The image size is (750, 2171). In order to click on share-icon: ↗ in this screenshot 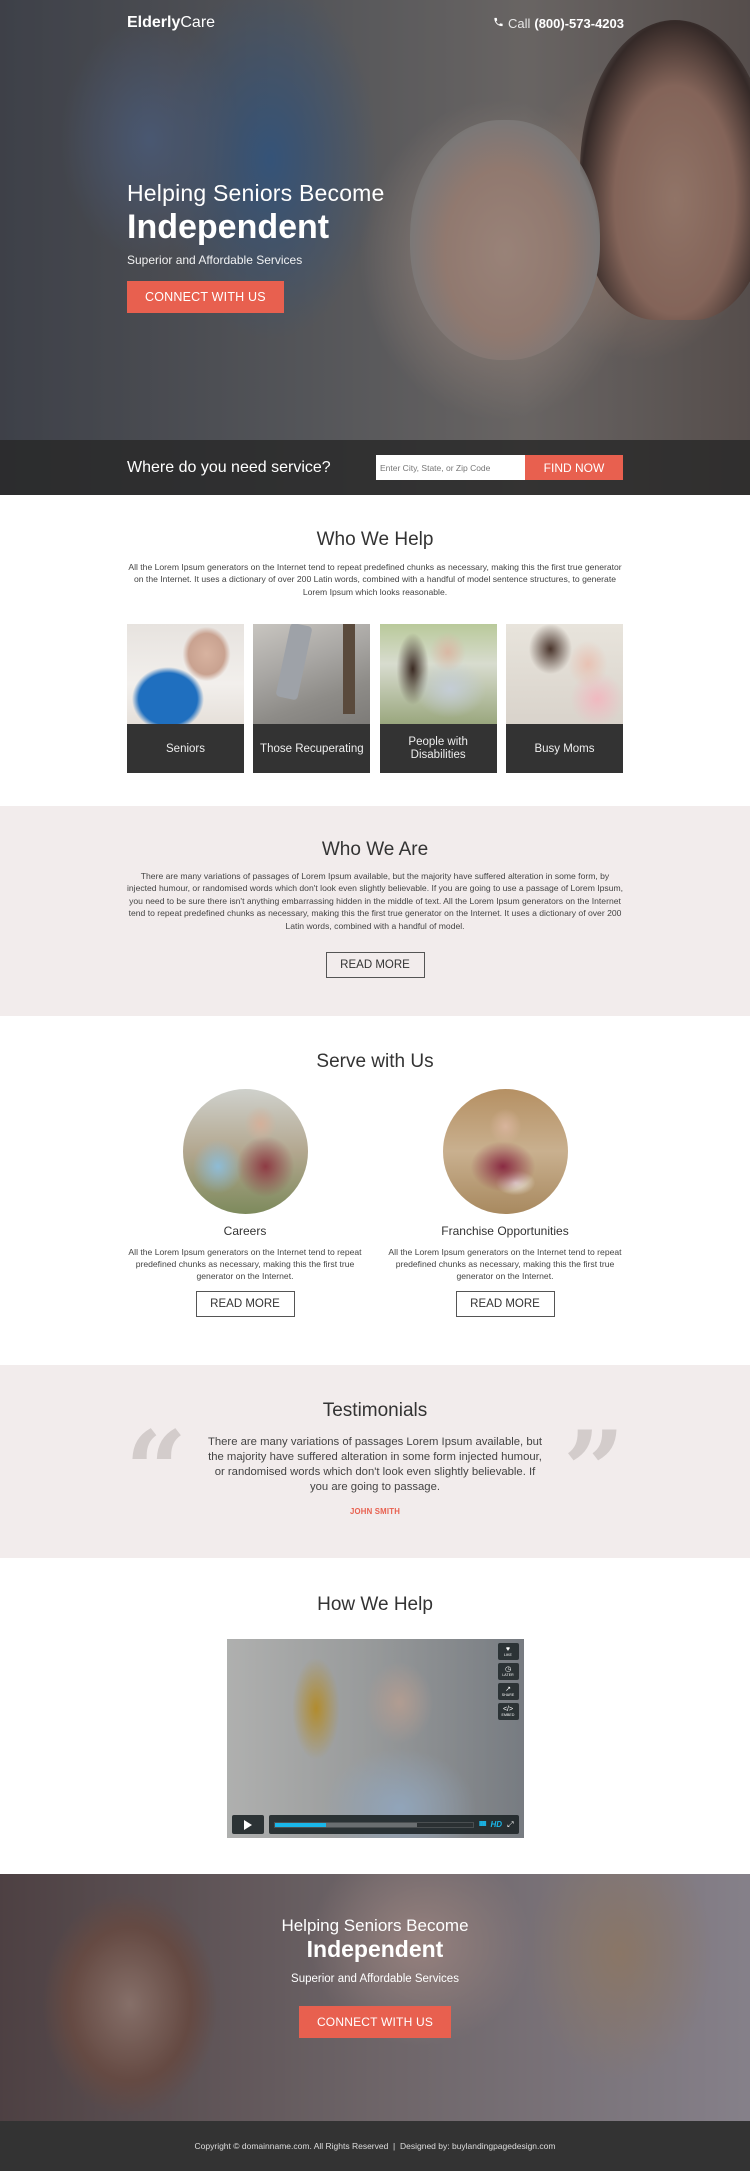, I will do `click(508, 1689)`.